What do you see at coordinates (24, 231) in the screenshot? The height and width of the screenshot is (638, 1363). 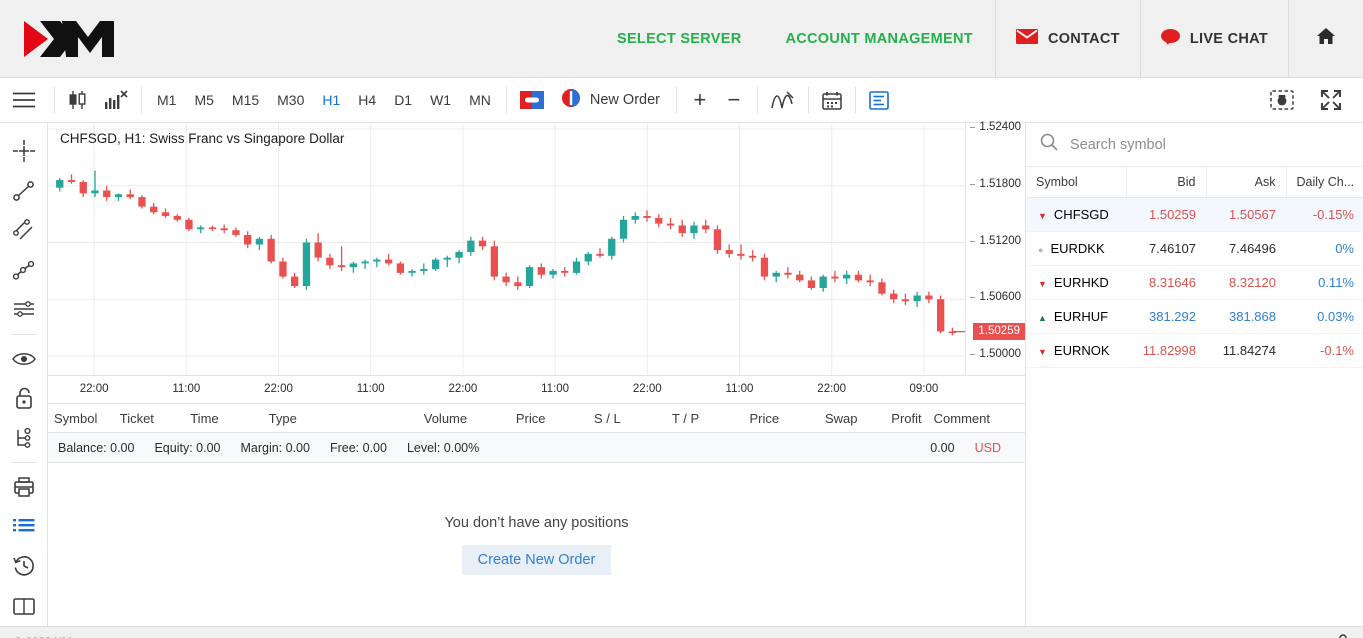 I see `parallel-channel-tool-icon` at bounding box center [24, 231].